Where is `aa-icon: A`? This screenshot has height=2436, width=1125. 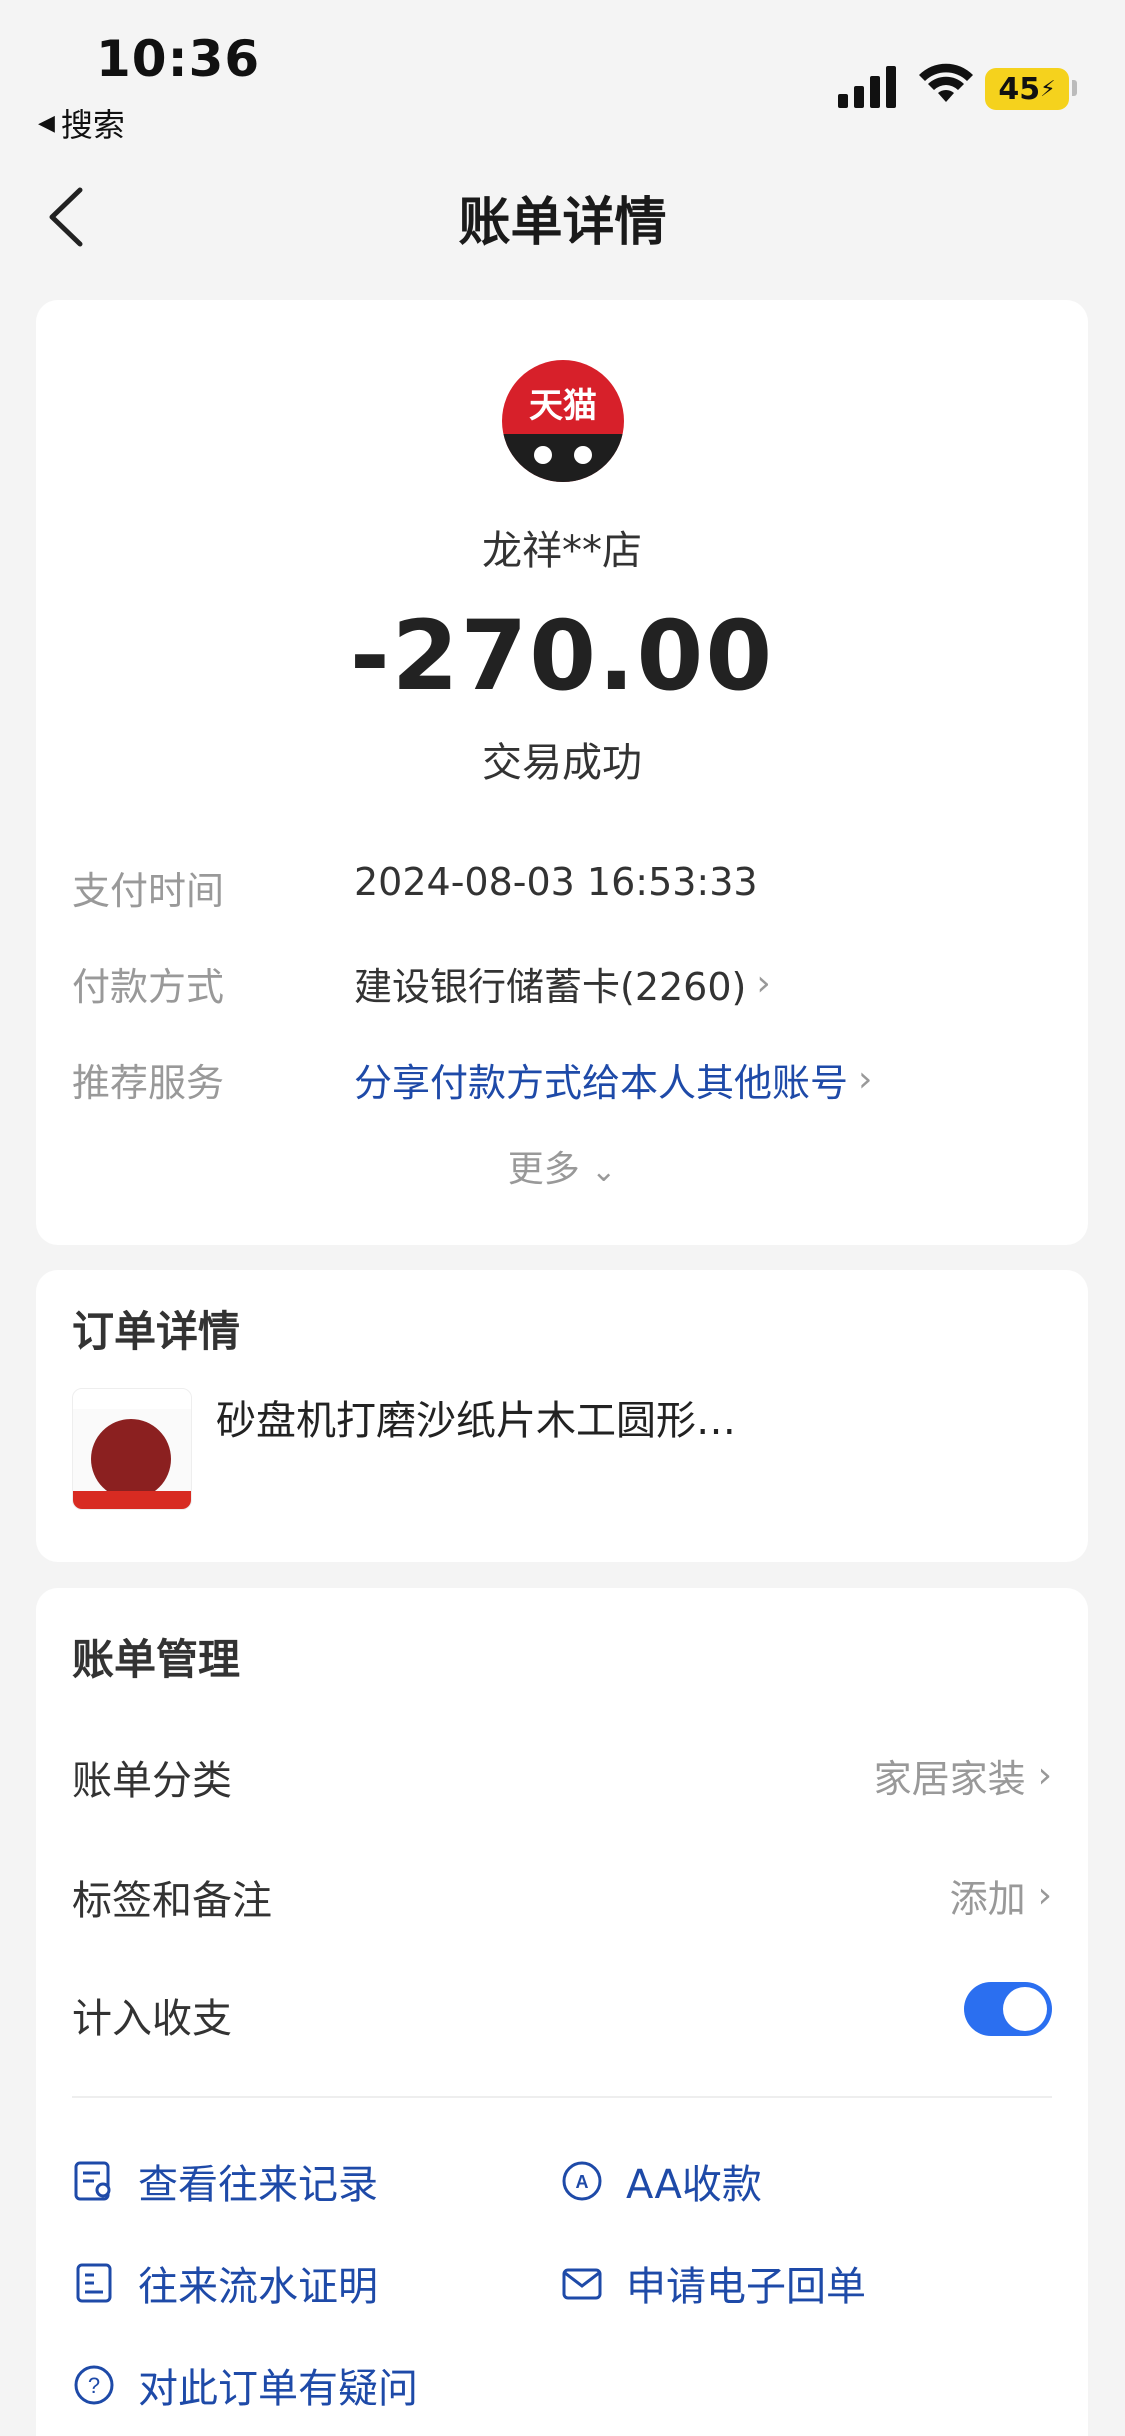 aa-icon: A is located at coordinates (582, 2181).